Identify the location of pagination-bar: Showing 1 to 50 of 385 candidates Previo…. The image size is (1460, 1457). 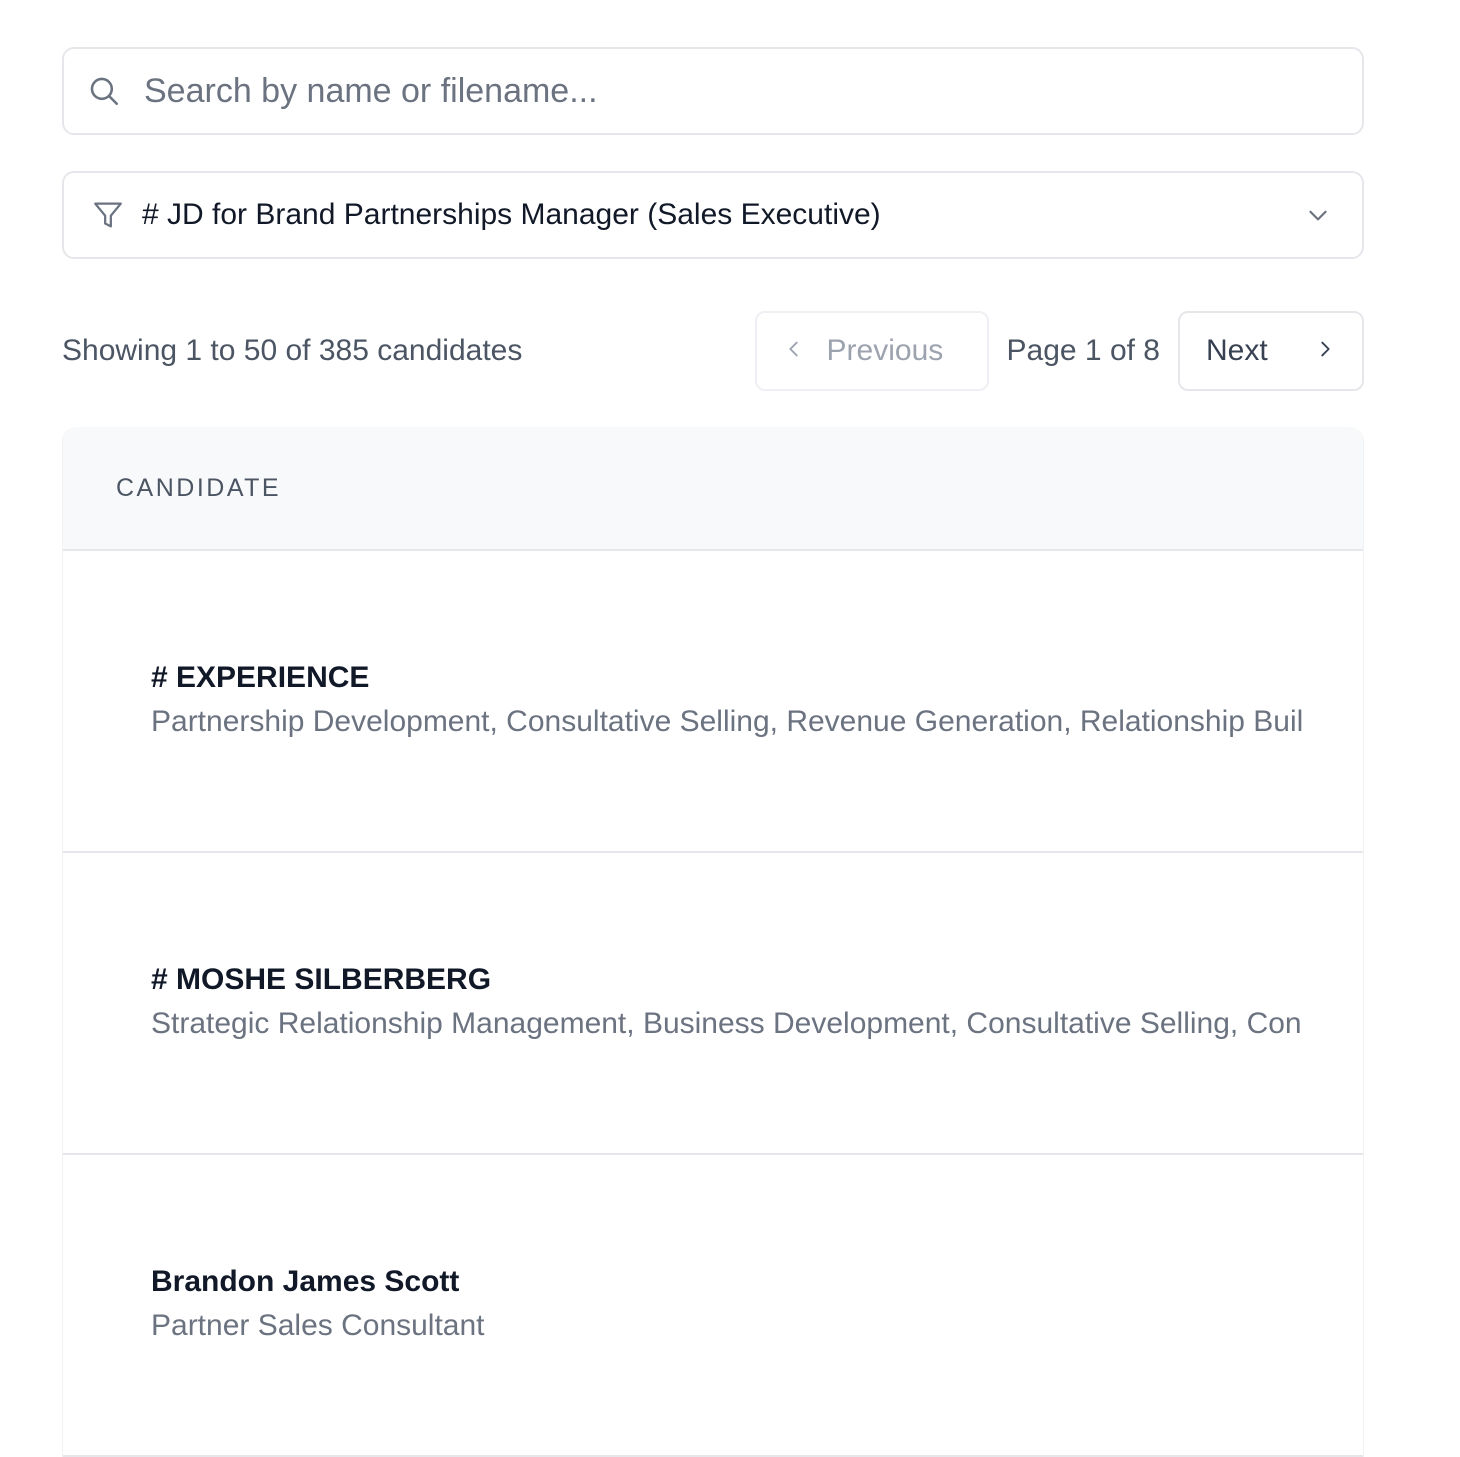
(713, 351).